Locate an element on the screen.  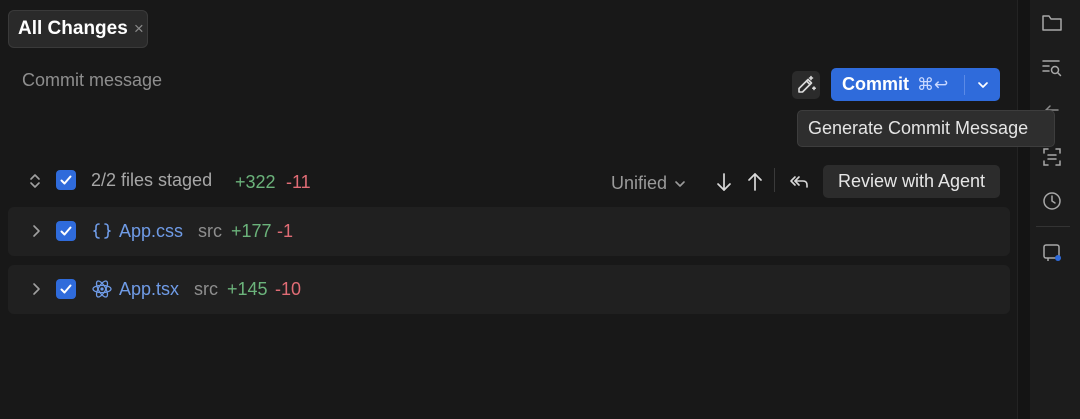
revert-all-button is located at coordinates (799, 182).